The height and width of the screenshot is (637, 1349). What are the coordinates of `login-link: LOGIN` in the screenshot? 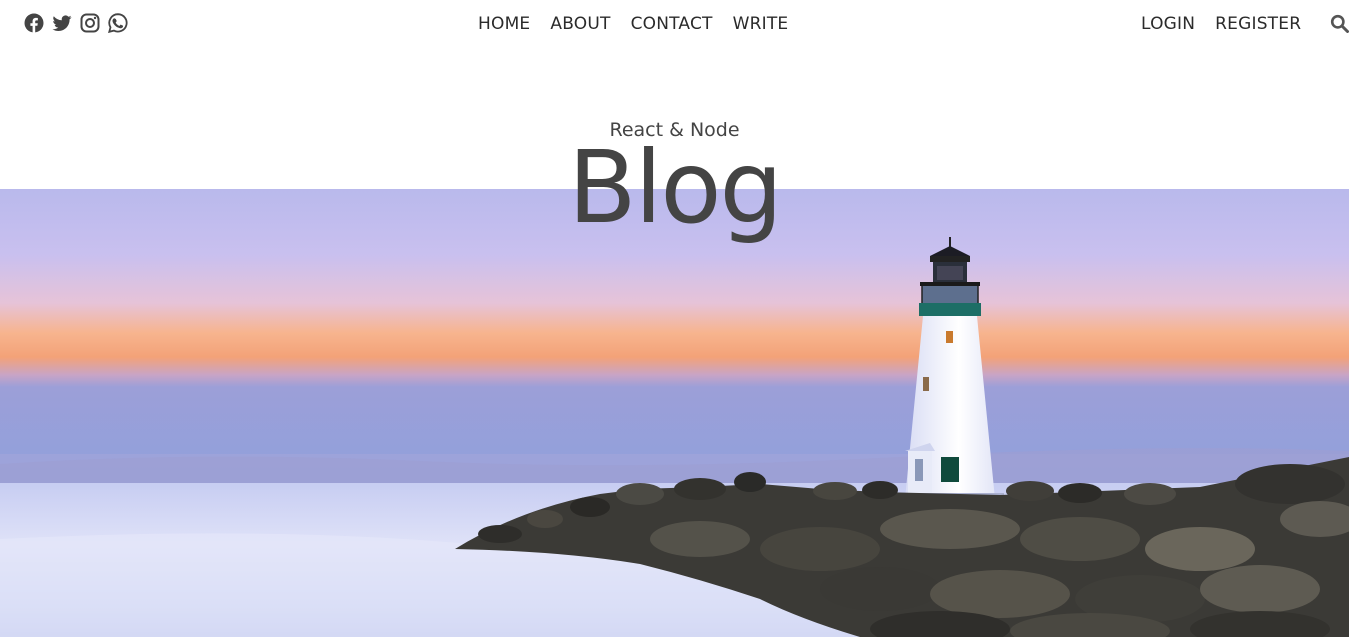 It's located at (1168, 24).